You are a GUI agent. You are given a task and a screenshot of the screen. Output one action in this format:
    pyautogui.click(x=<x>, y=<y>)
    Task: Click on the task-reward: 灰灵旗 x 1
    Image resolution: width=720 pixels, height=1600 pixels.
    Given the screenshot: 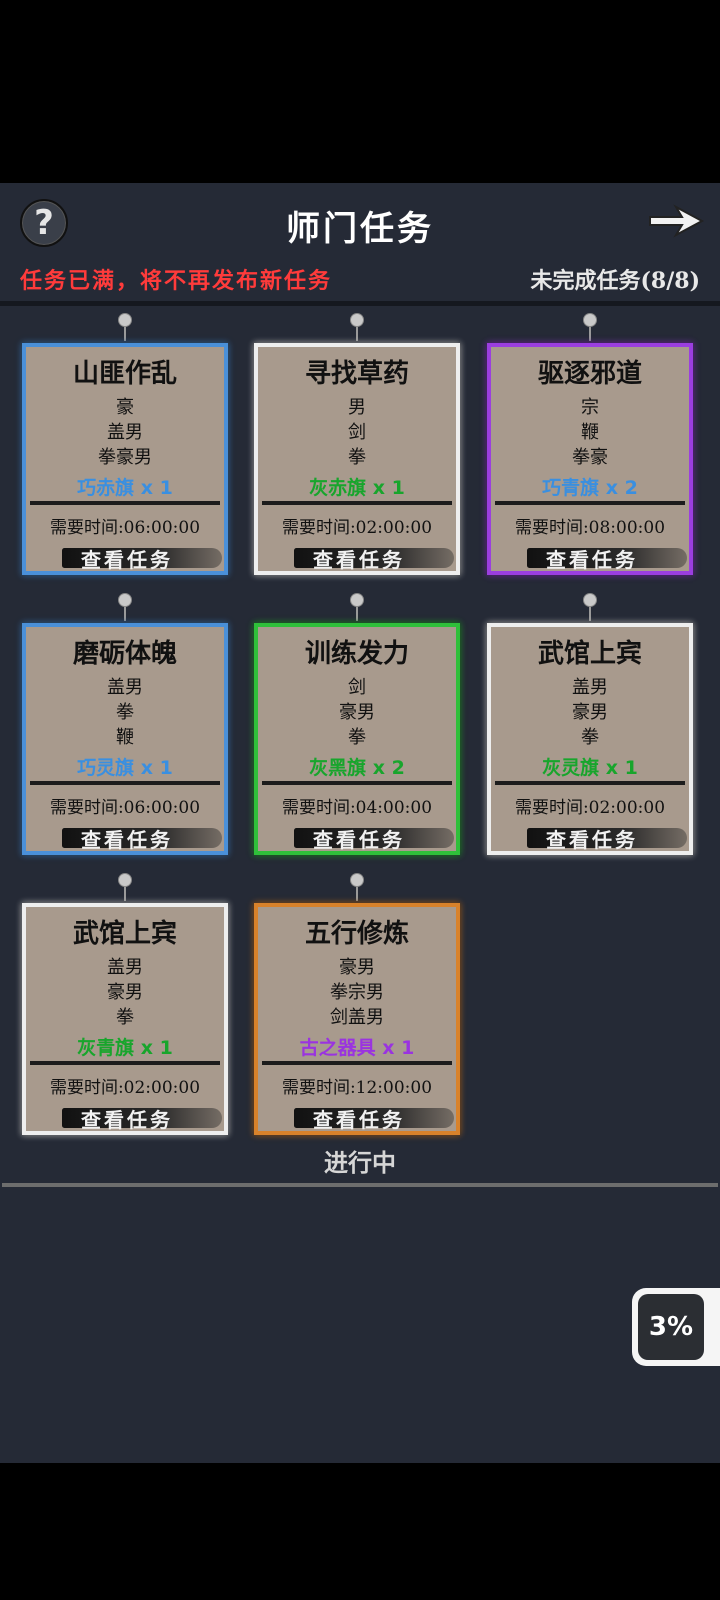 What is the action you would take?
    pyautogui.click(x=590, y=768)
    